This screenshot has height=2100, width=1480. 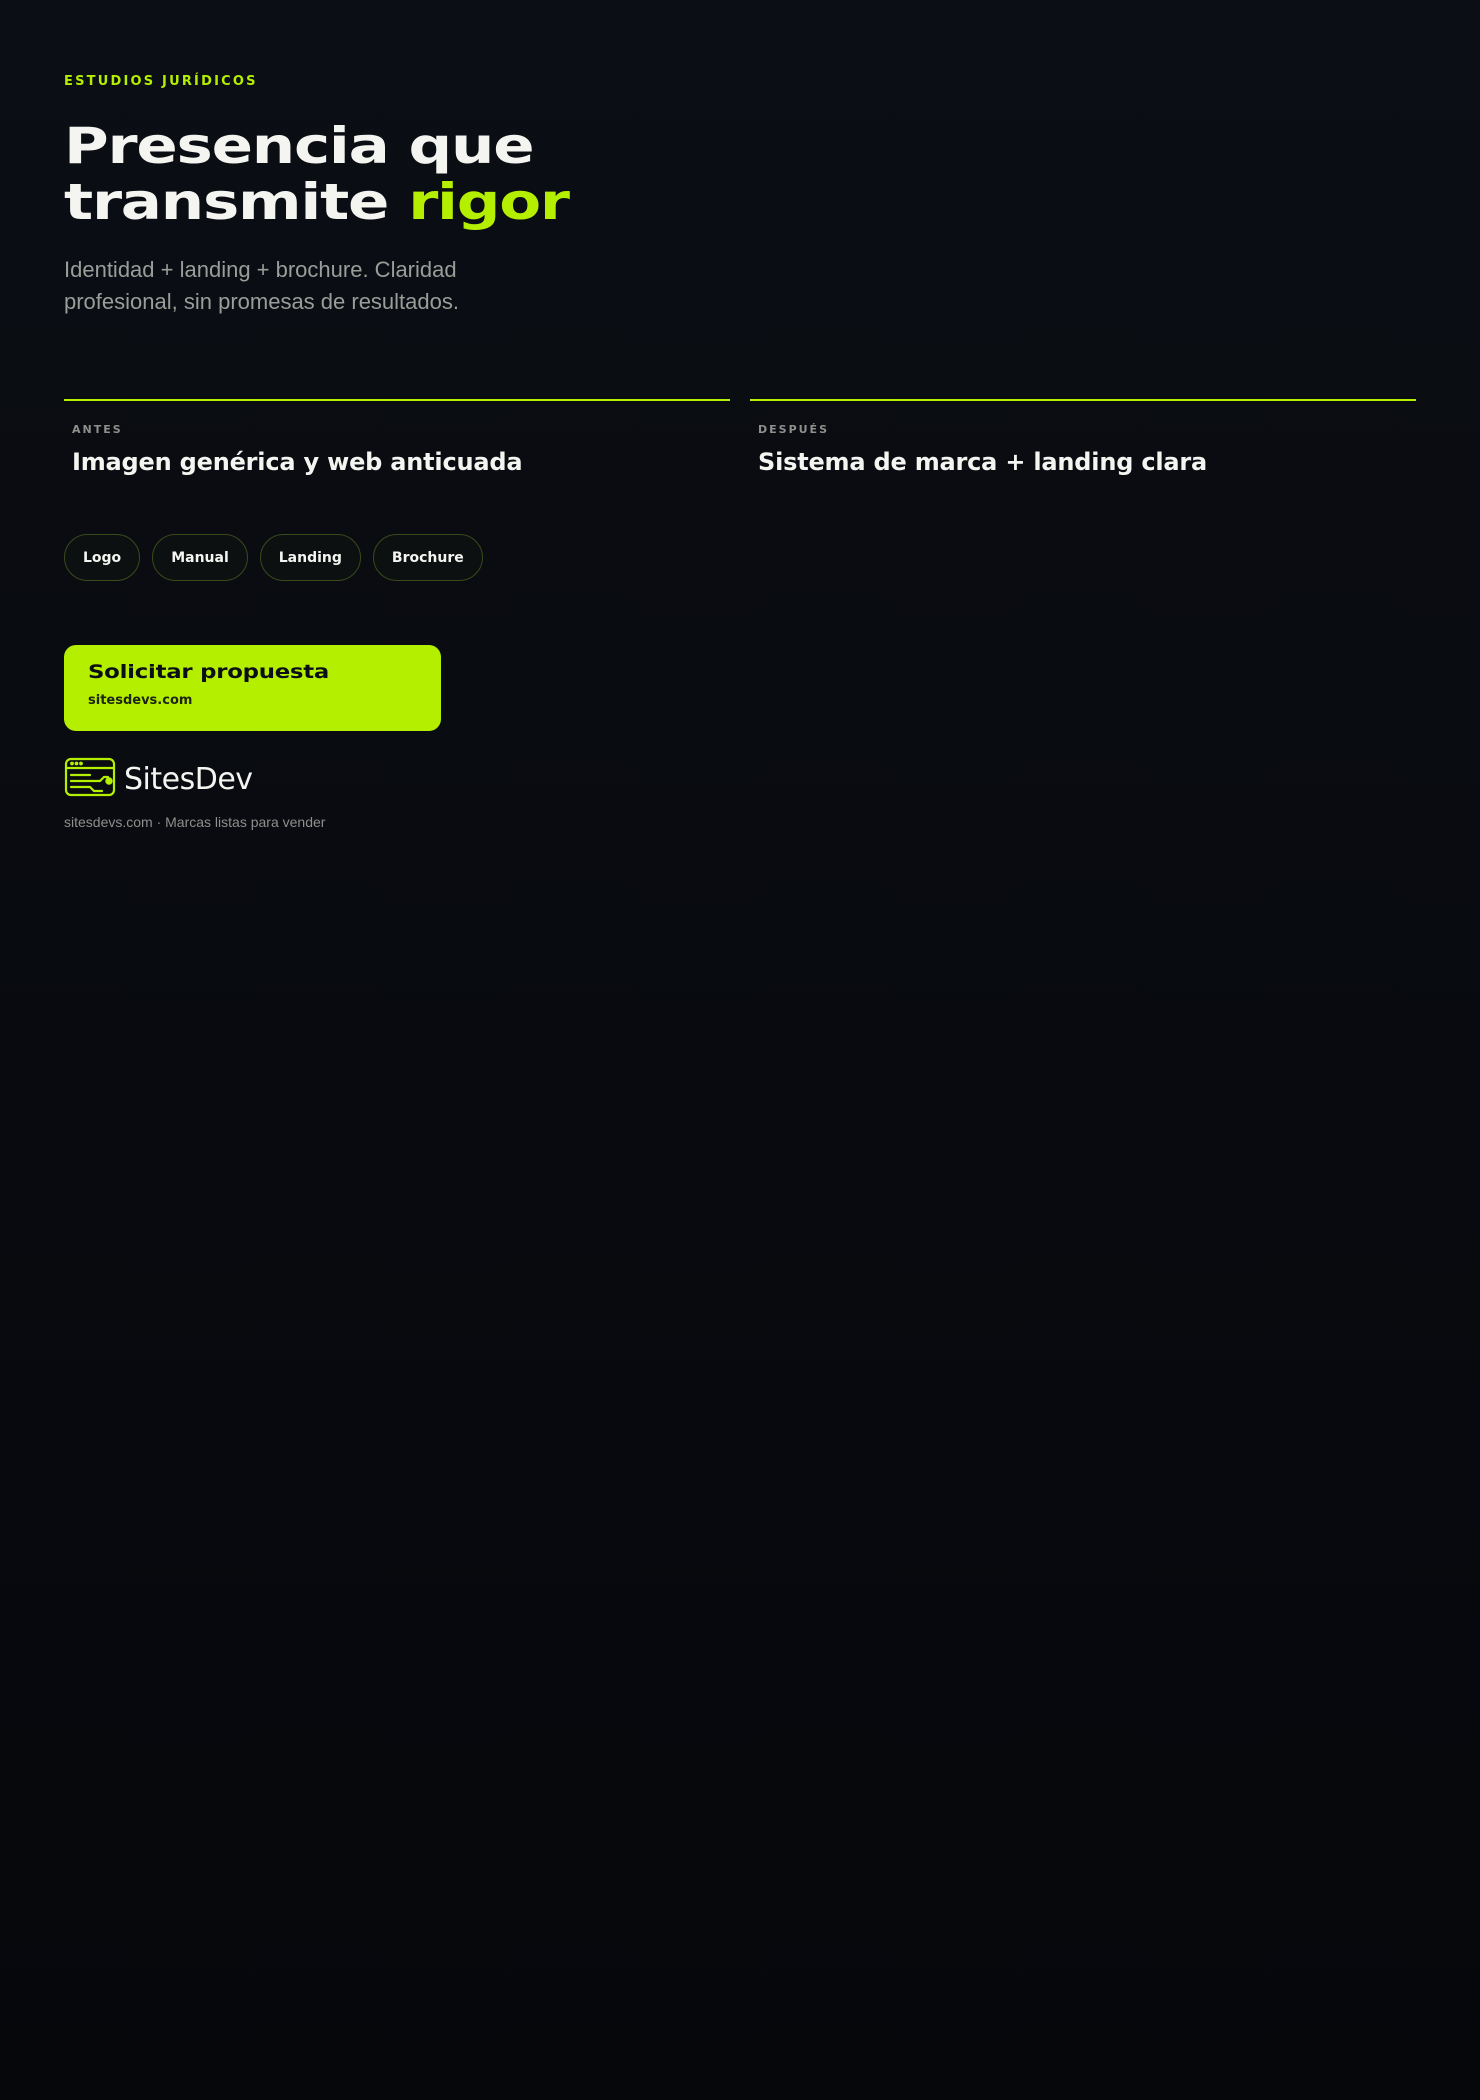 What do you see at coordinates (427, 557) in the screenshot?
I see `tag-brochure: Brochure` at bounding box center [427, 557].